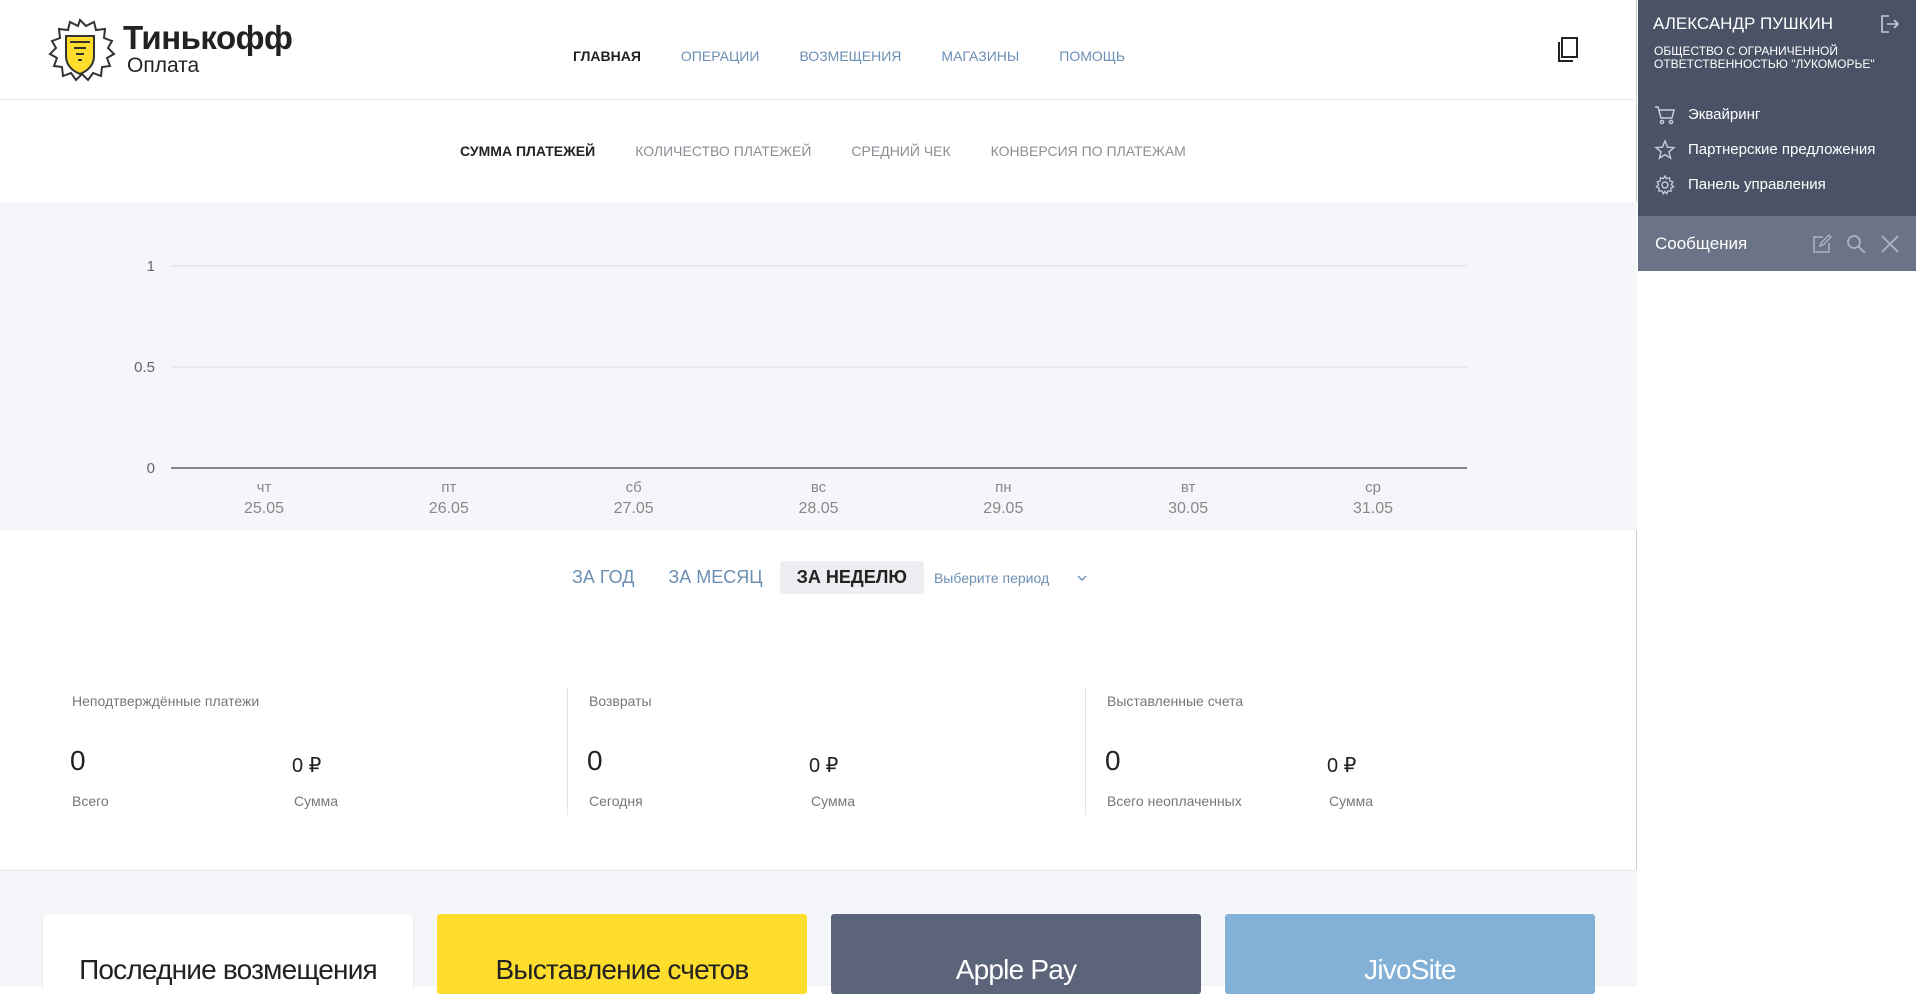  I want to click on logo-emblem-icon, so click(80, 51).